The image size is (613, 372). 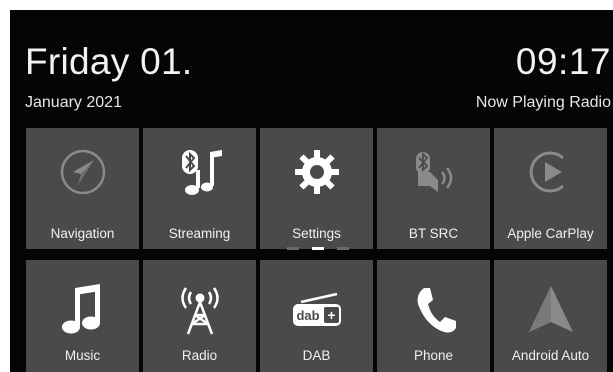 What do you see at coordinates (82, 233) in the screenshot?
I see `tile-label: Navigation` at bounding box center [82, 233].